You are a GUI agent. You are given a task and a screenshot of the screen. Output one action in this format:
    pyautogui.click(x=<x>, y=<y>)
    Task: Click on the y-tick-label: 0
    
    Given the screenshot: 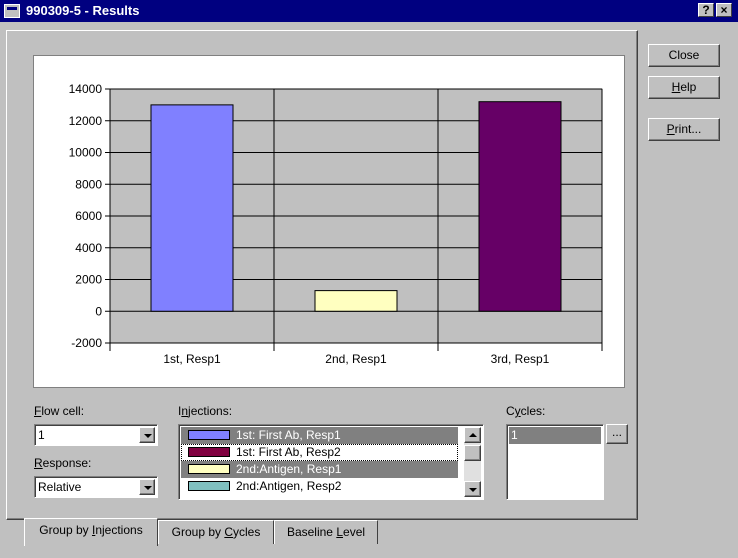 What is the action you would take?
    pyautogui.click(x=98, y=311)
    